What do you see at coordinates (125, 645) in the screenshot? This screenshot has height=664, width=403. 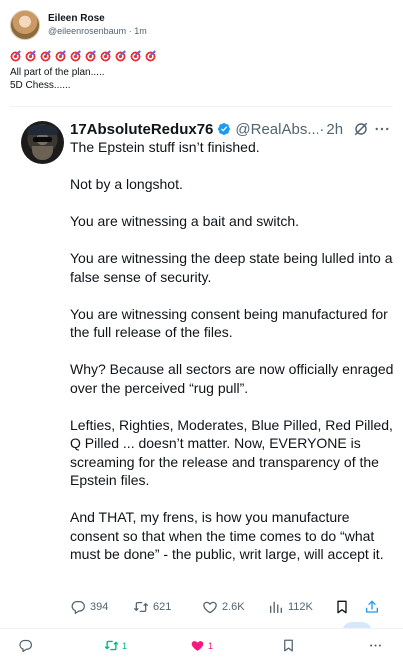 I see `bottom-repost-count: 1` at bounding box center [125, 645].